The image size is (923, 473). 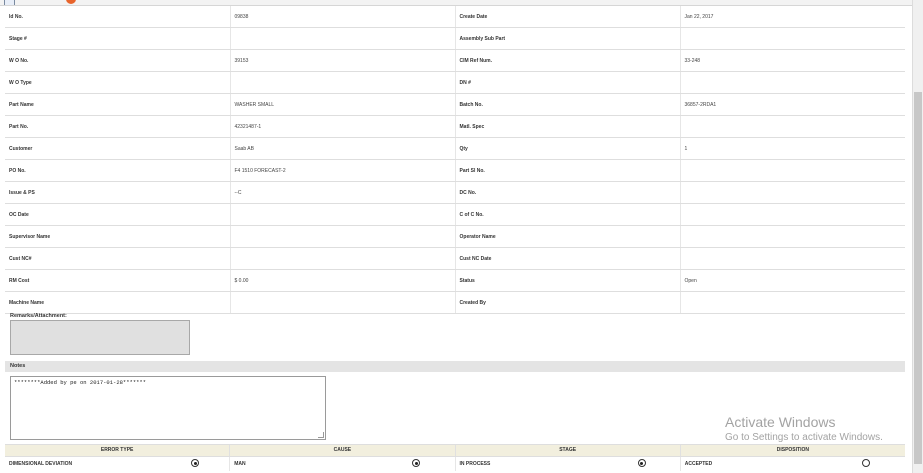 I want to click on stage-radio, so click(x=641, y=463).